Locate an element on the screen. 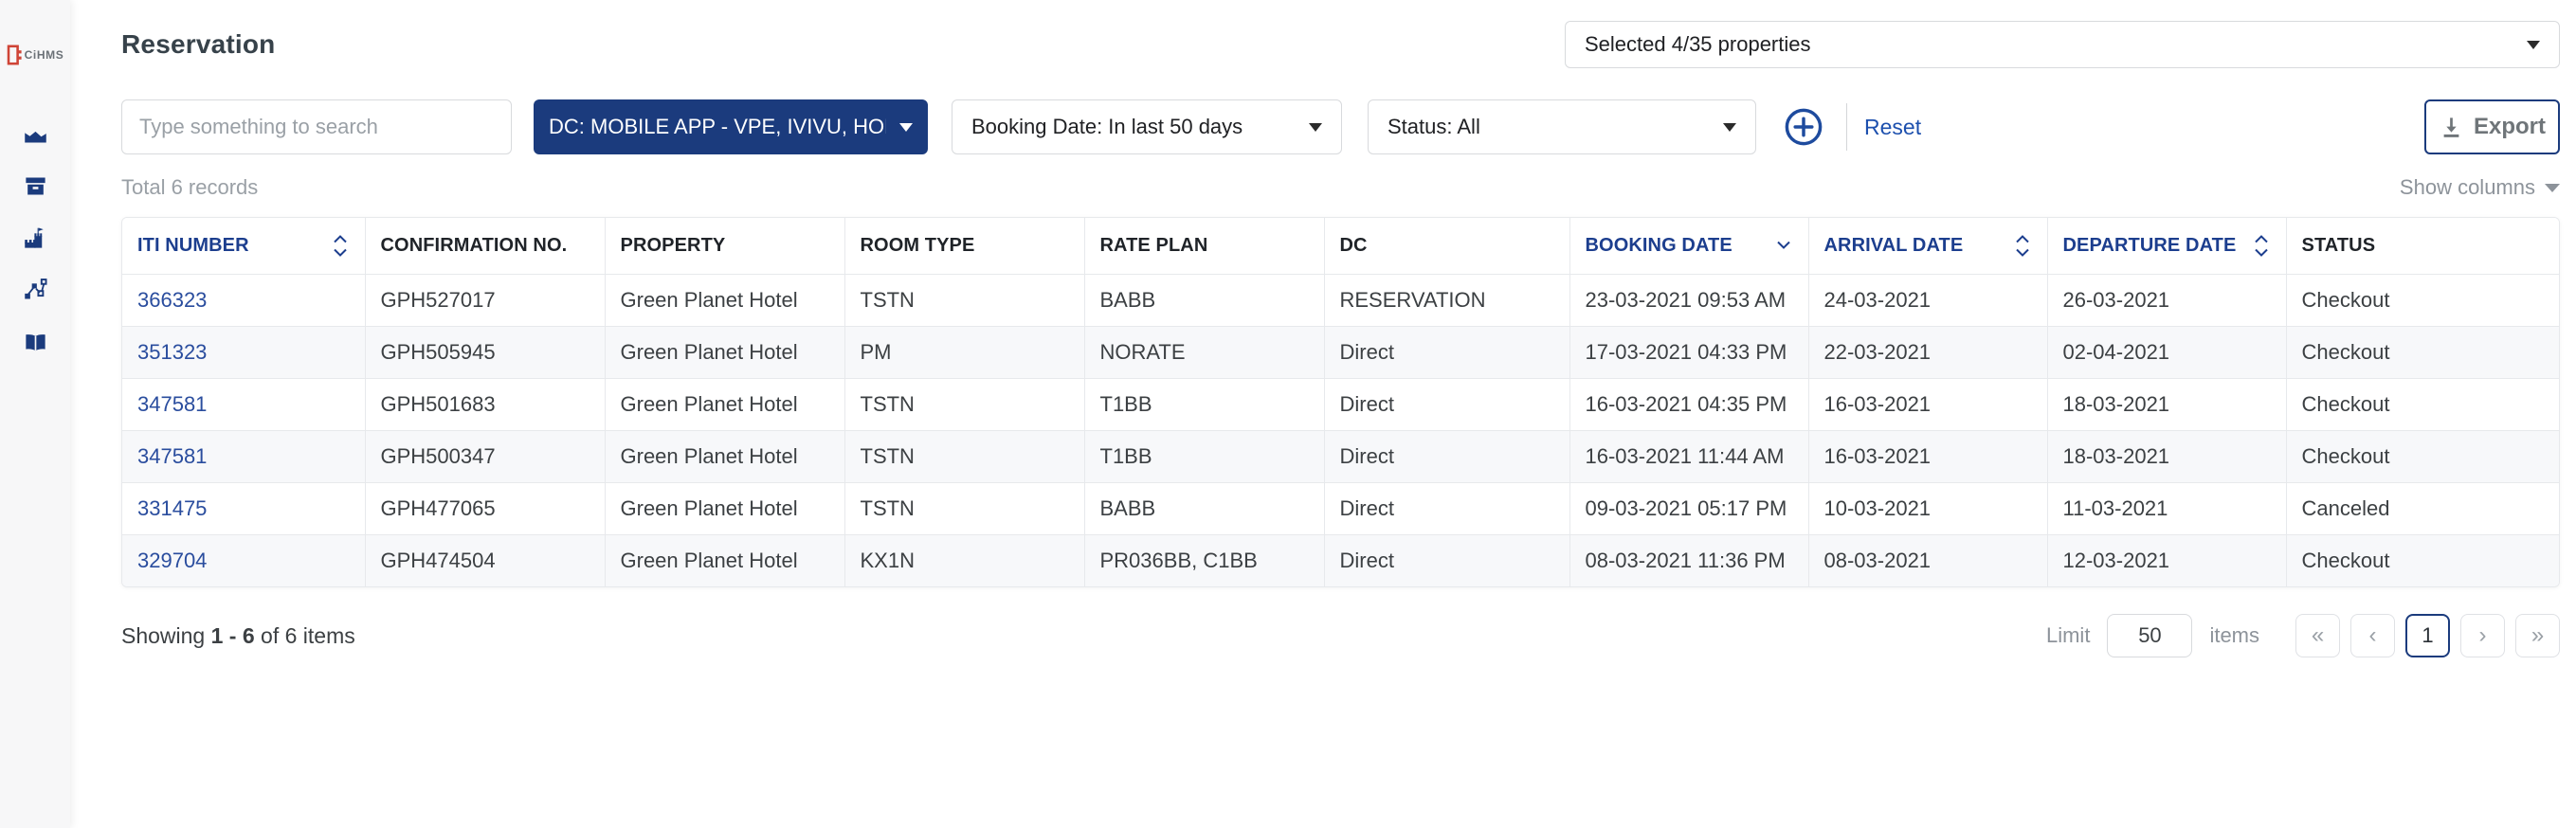 This screenshot has height=828, width=2576. sidebar-item-property is located at coordinates (35, 238).